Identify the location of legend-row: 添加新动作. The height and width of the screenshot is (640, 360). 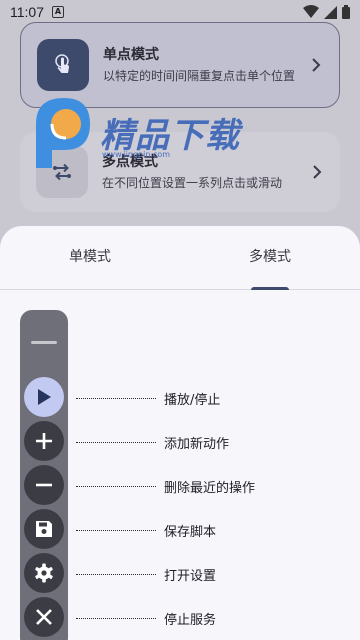
(152, 442).